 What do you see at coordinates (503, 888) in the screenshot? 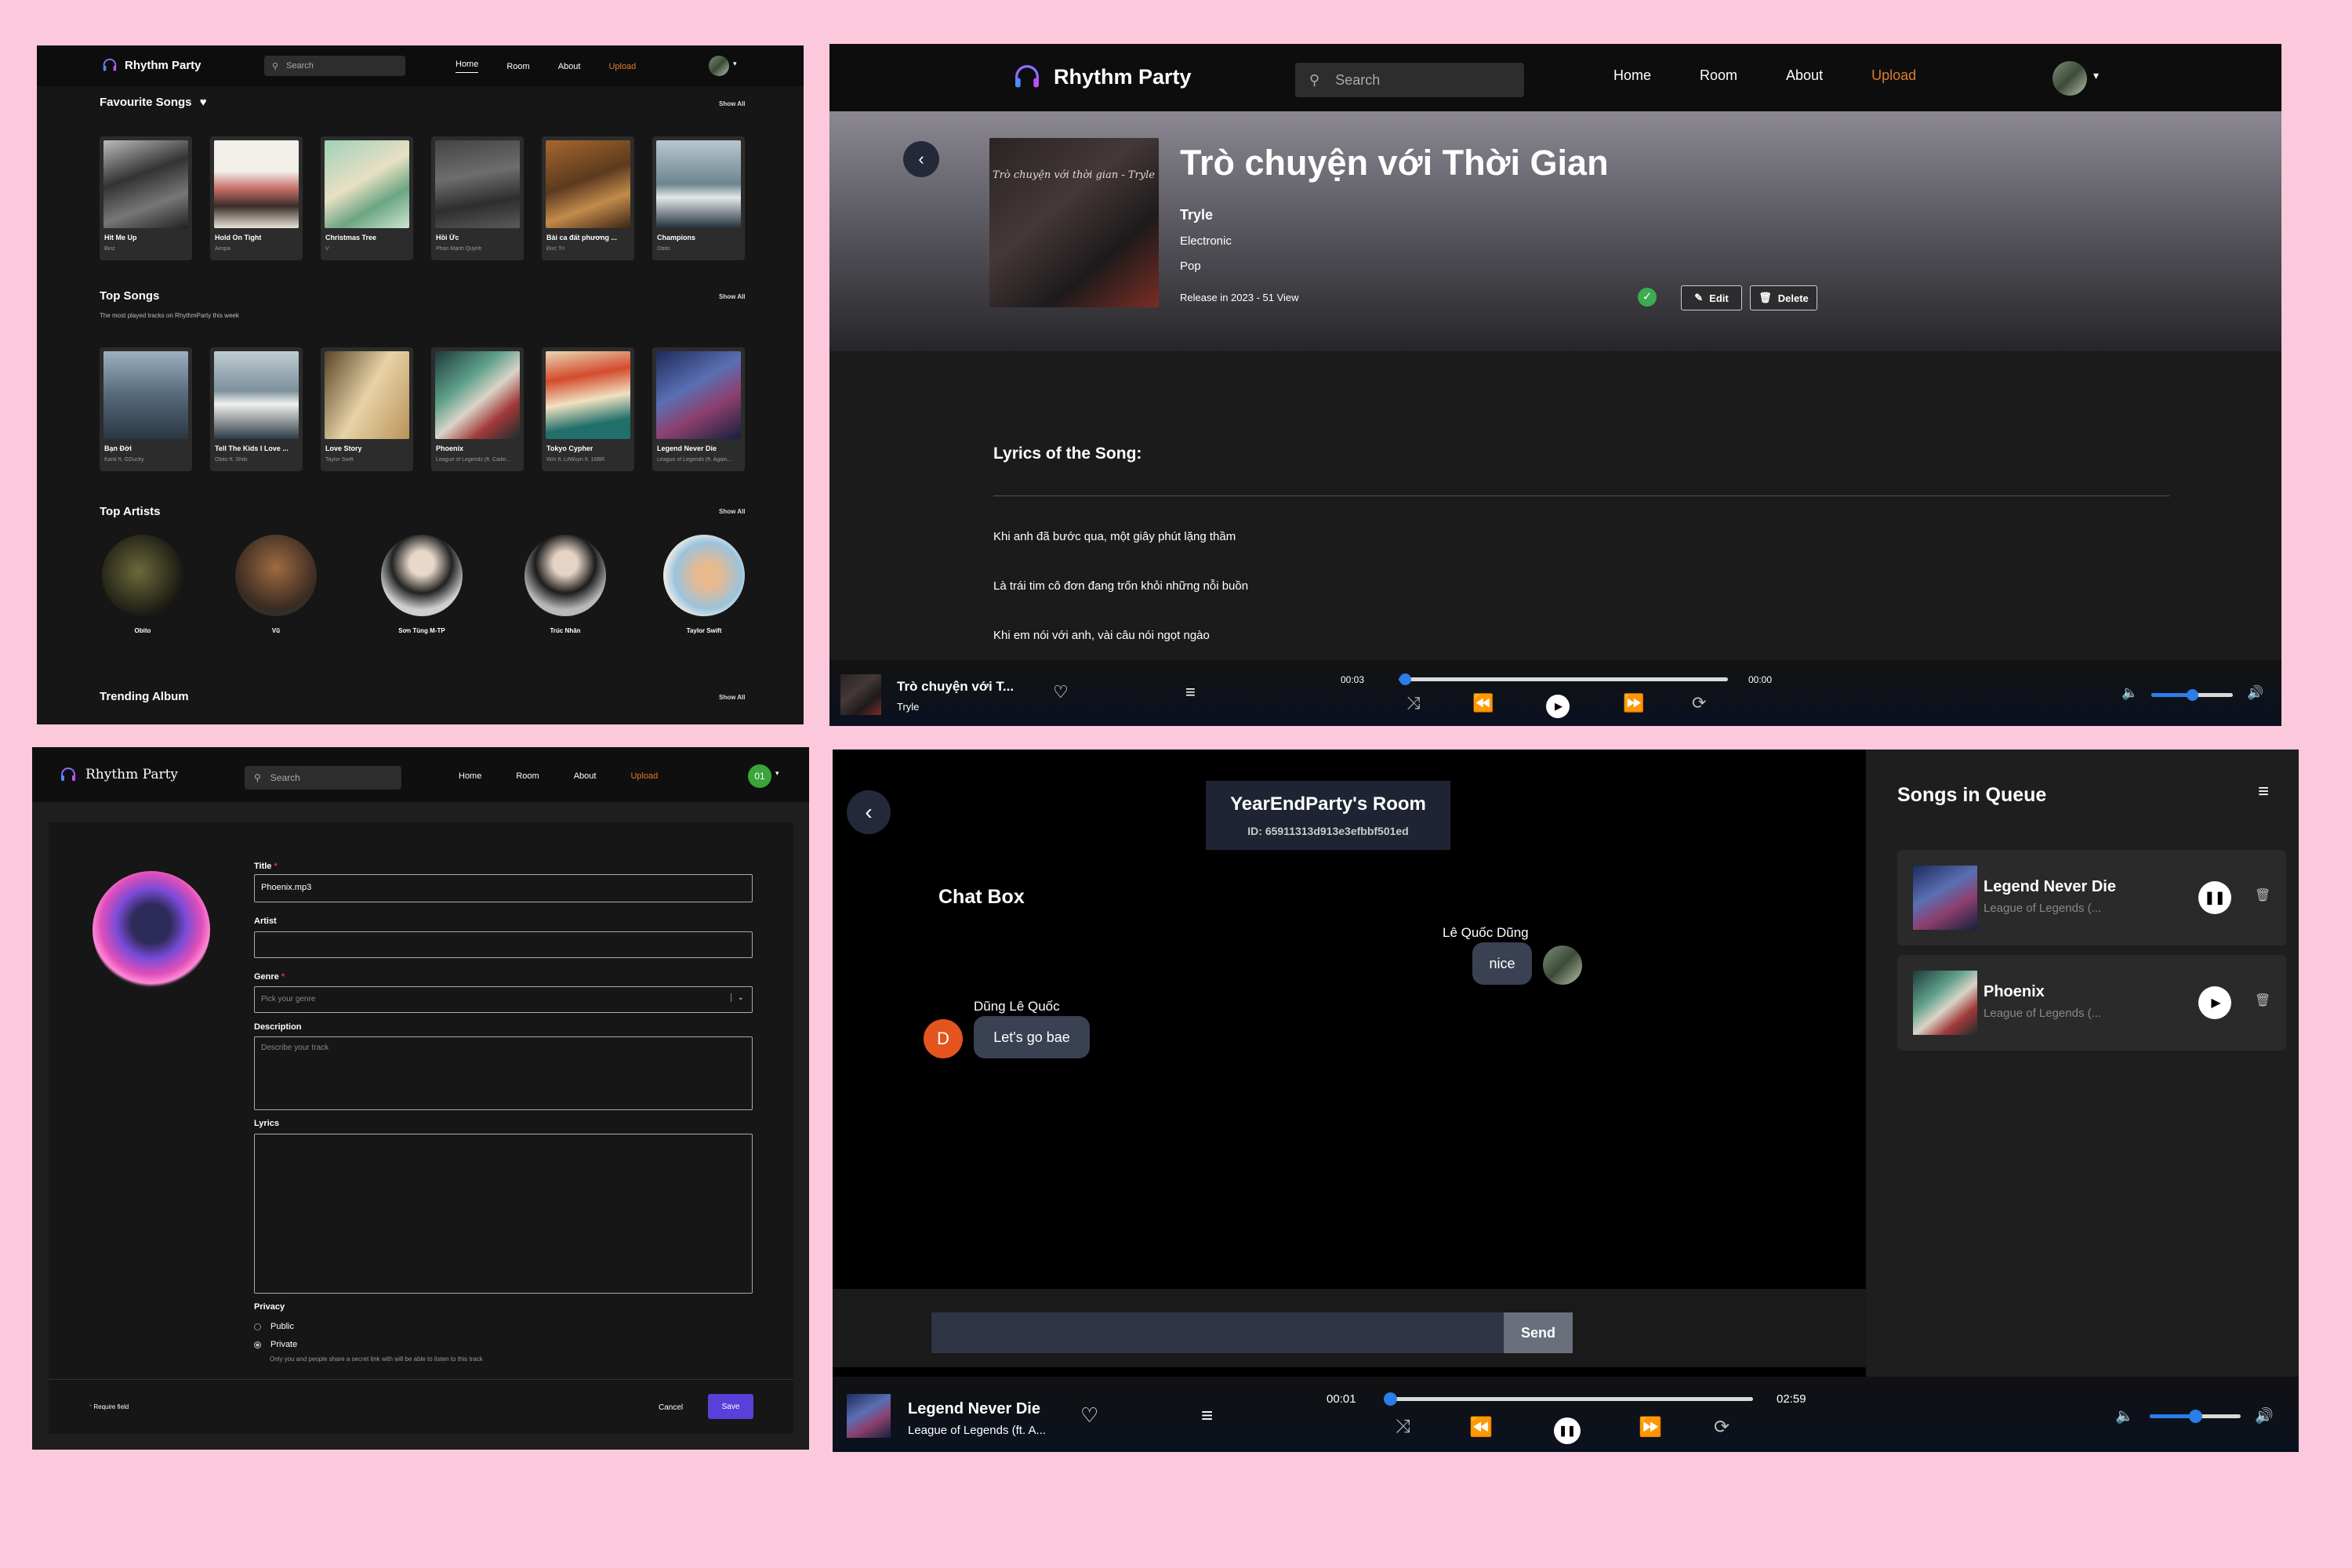
I see `title-field: Phoenix.mp3` at bounding box center [503, 888].